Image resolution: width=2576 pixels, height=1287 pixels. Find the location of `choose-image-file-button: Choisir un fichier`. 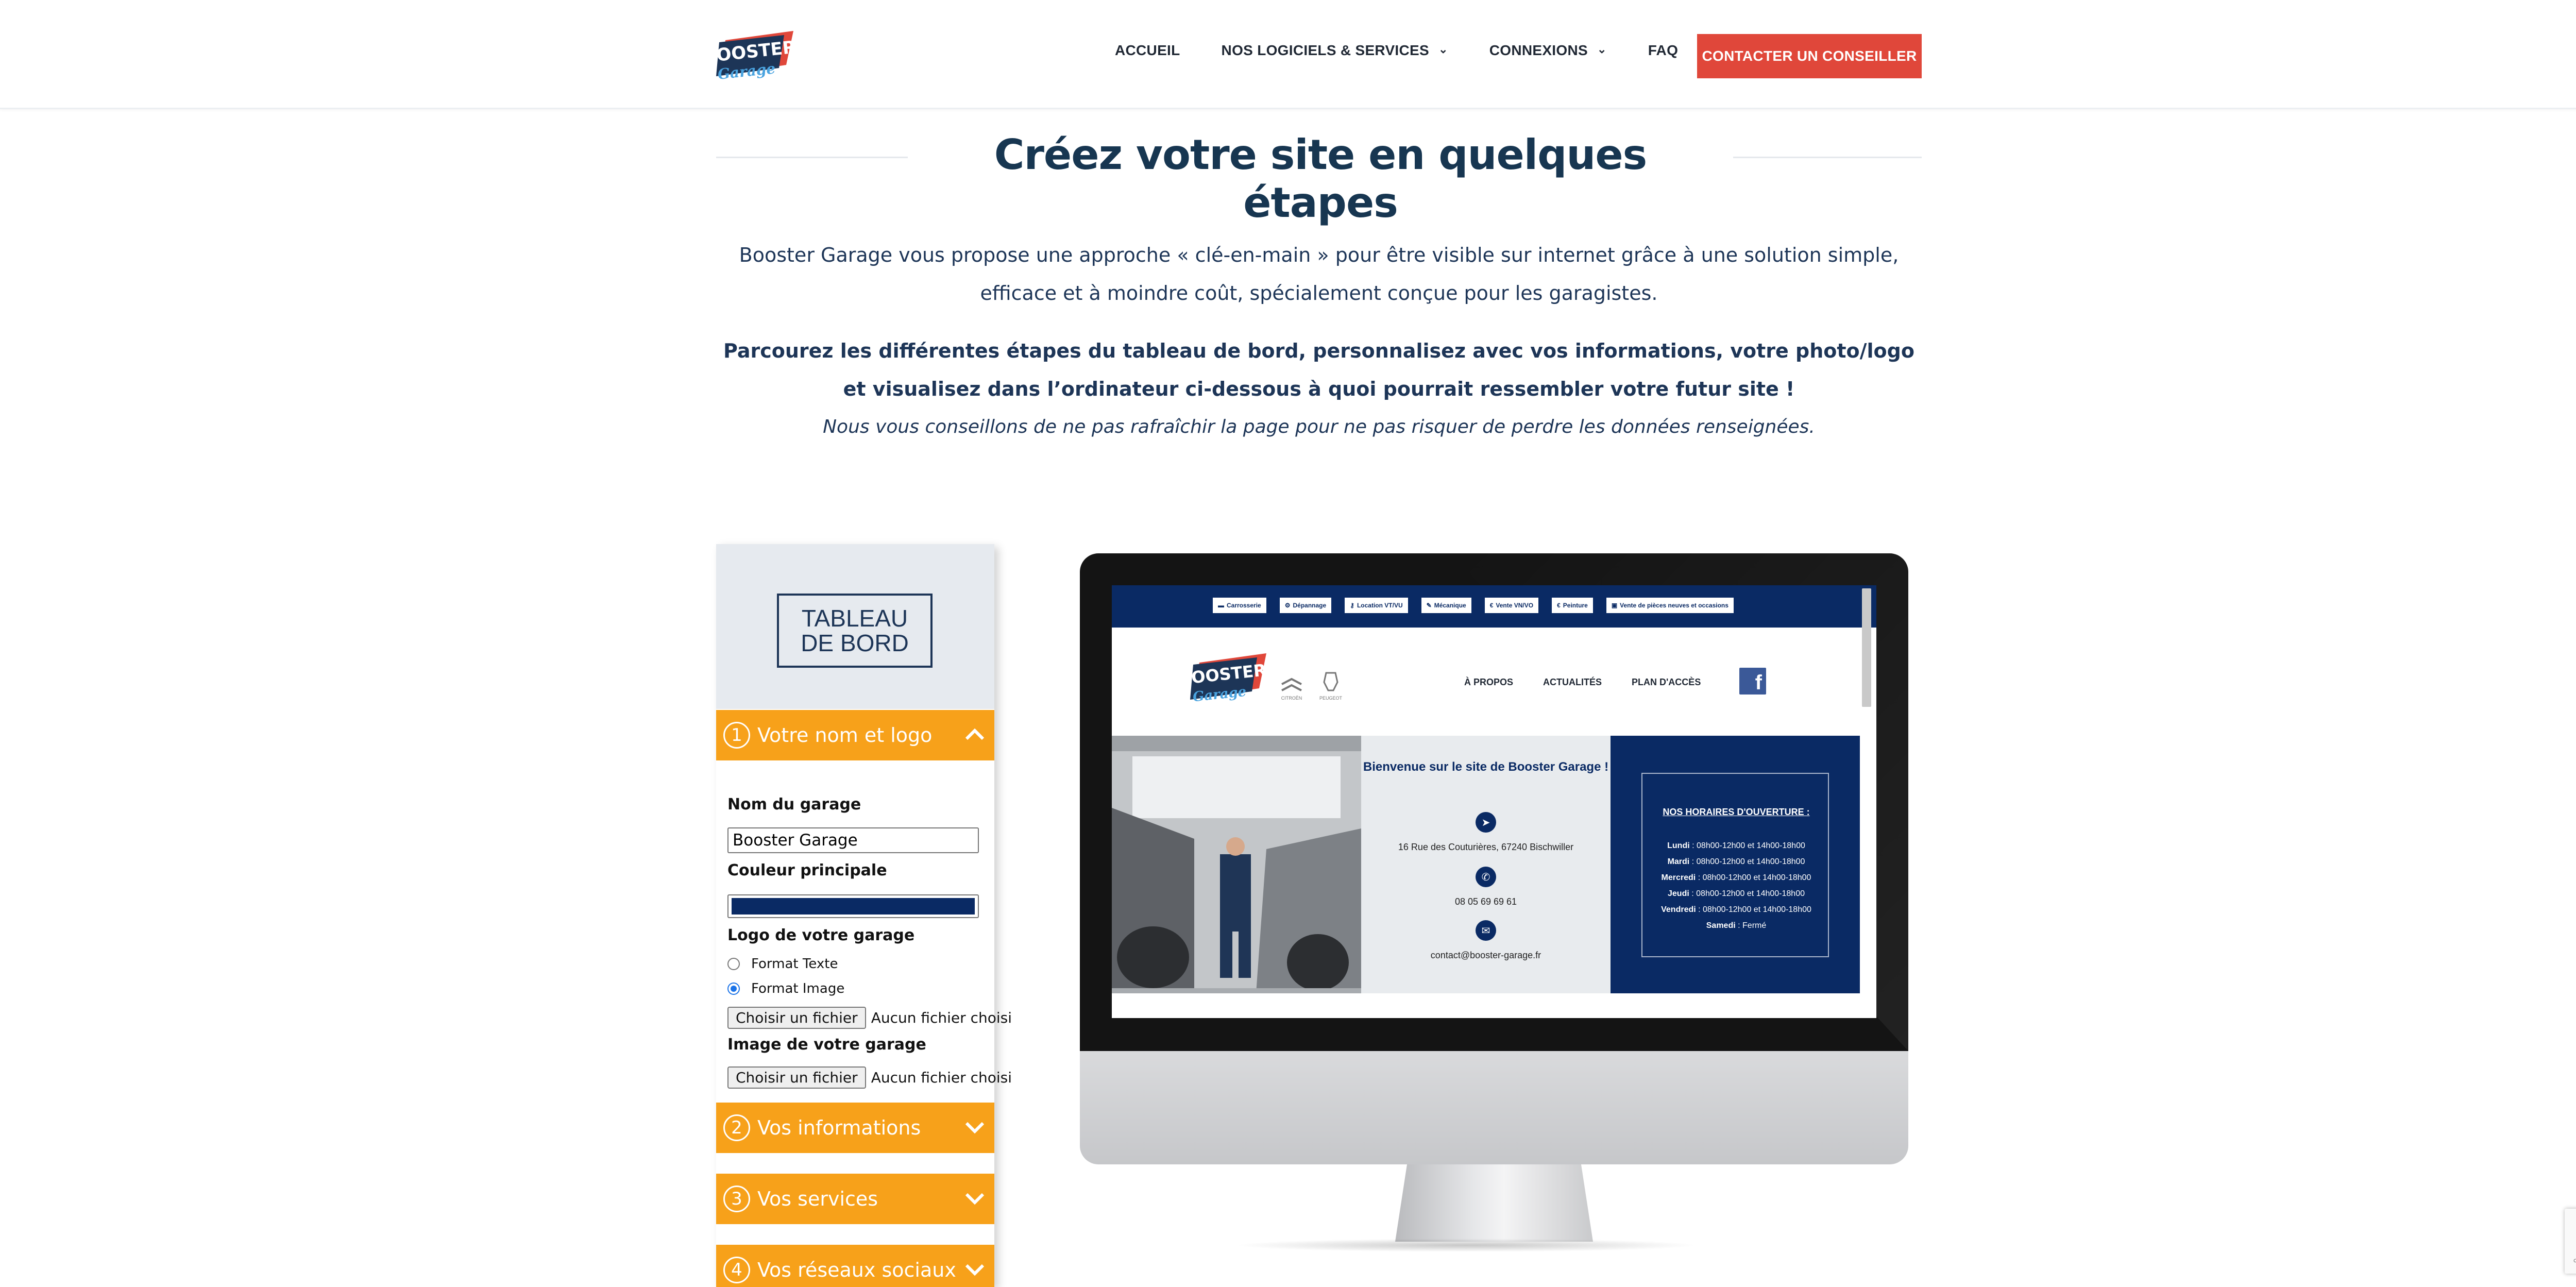

choose-image-file-button: Choisir un fichier is located at coordinates (796, 1077).